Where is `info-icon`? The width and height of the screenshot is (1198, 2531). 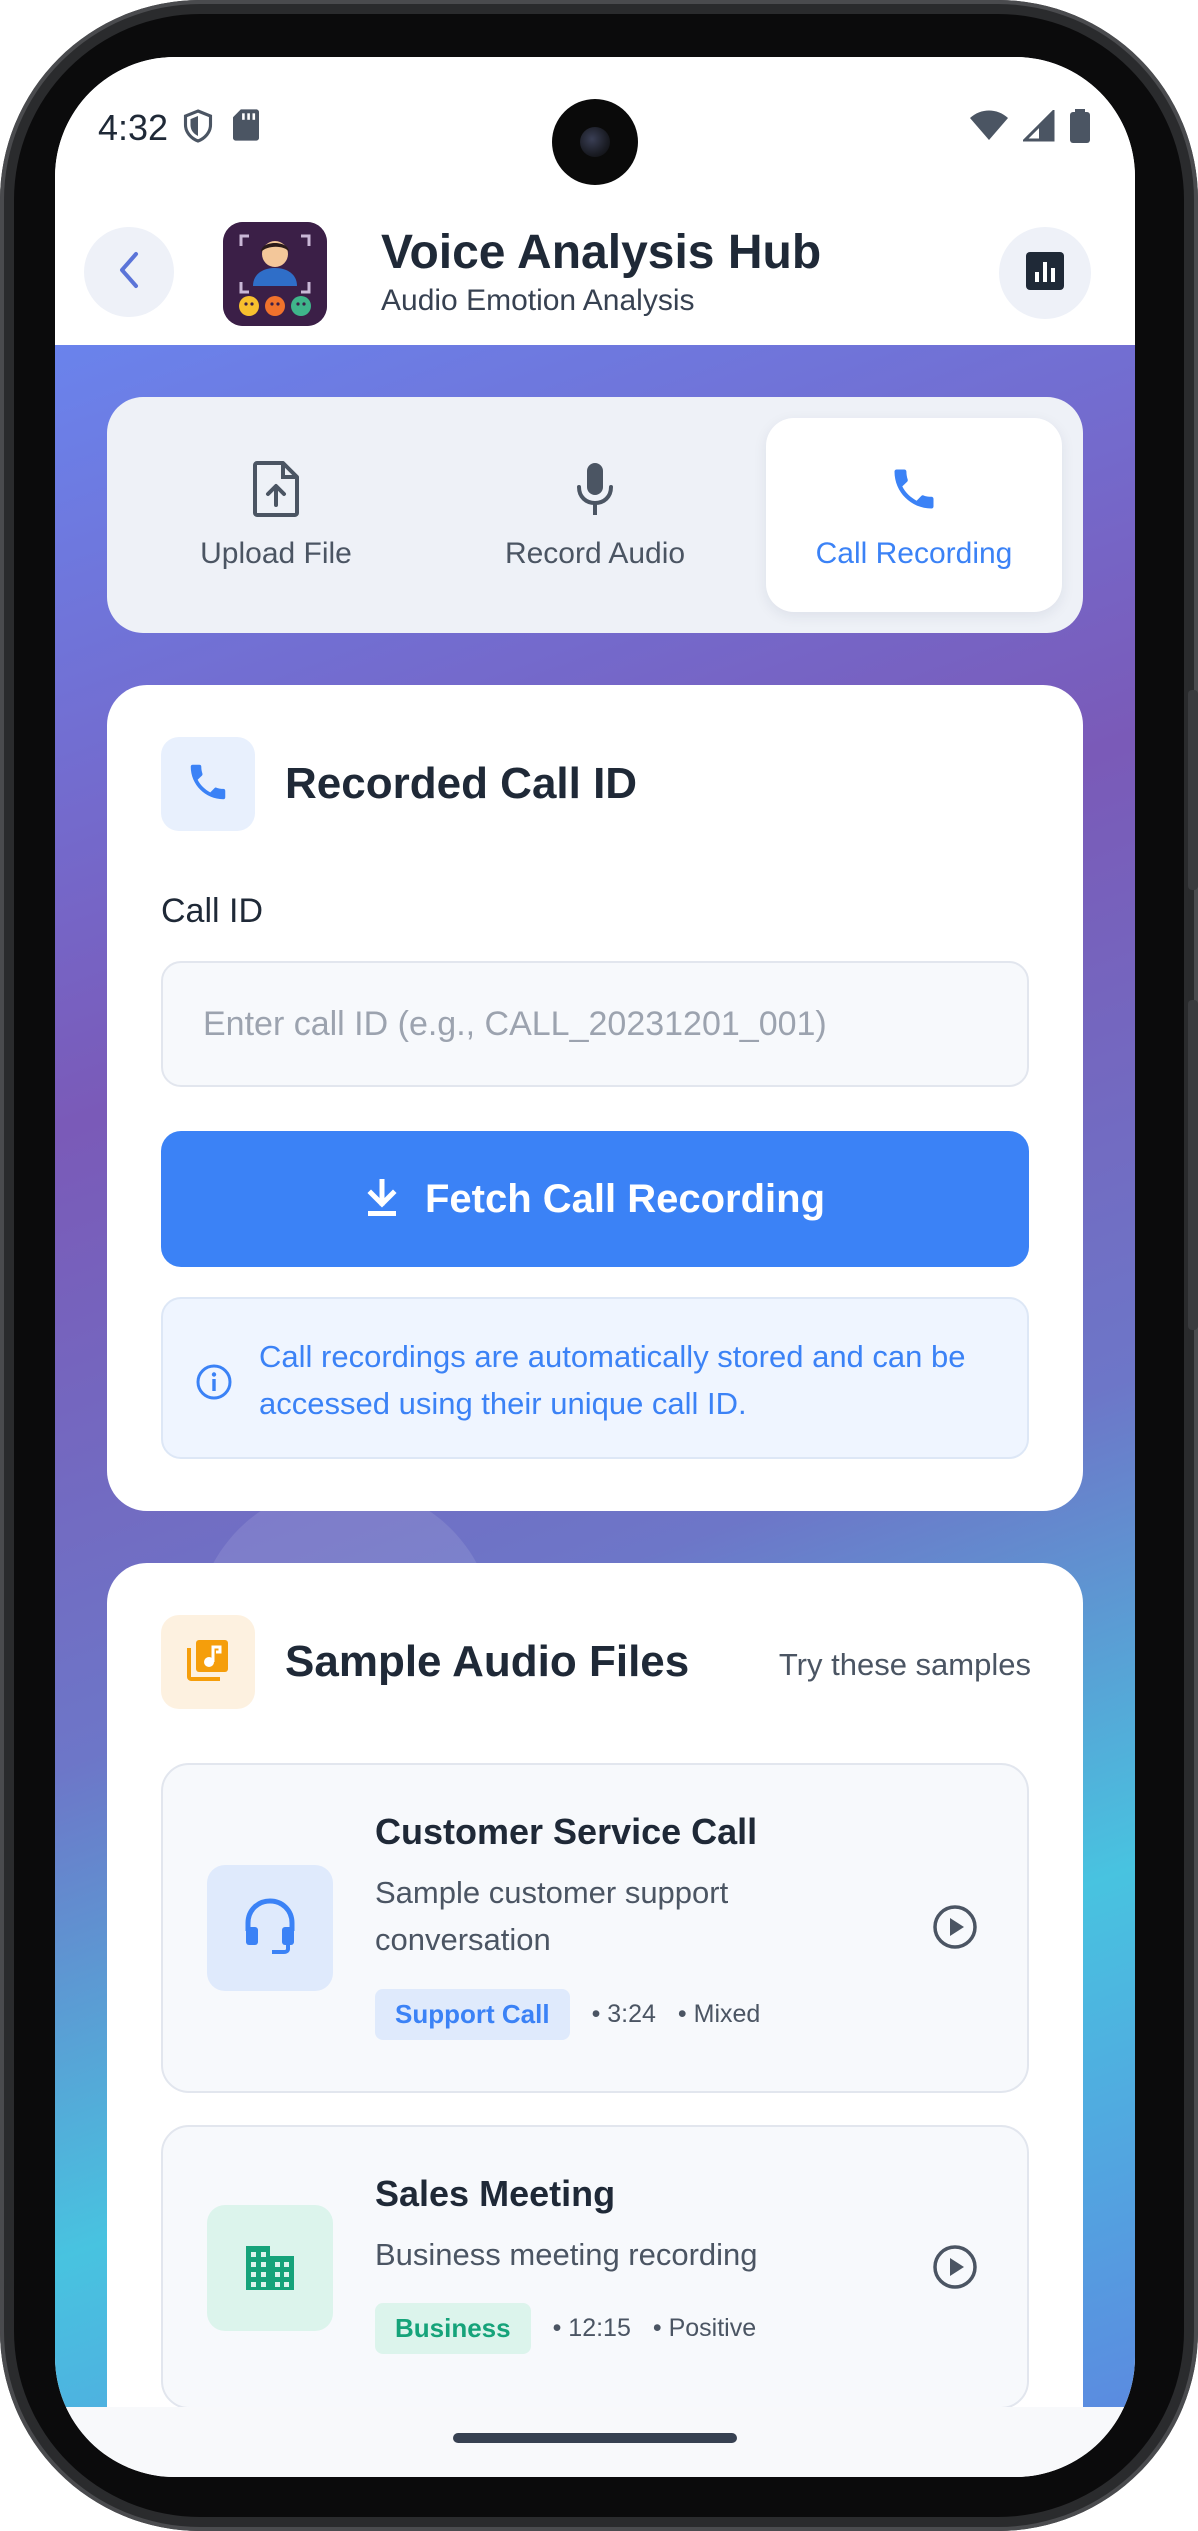 info-icon is located at coordinates (214, 1384).